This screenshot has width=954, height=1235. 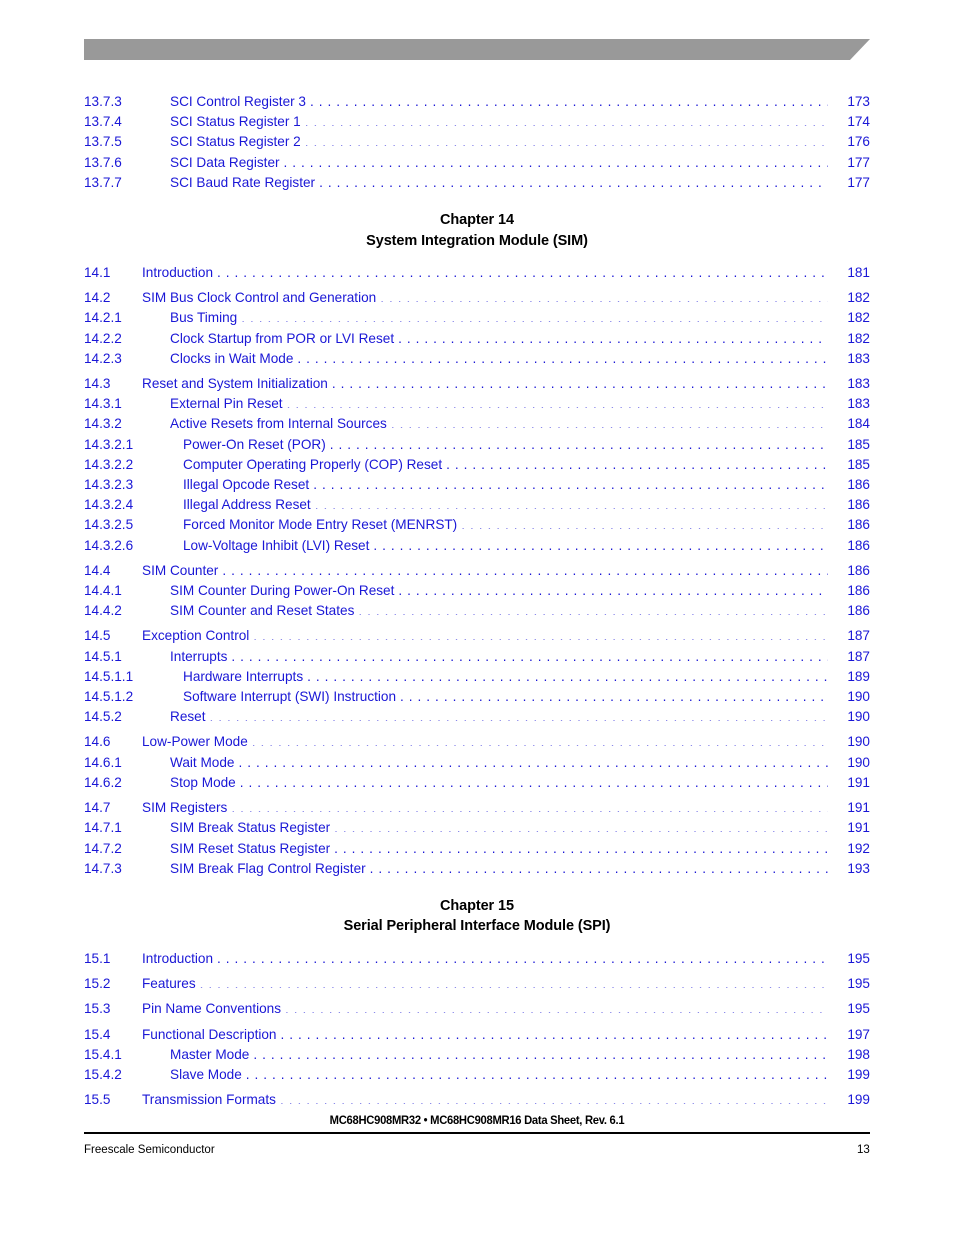 I want to click on toc-entry: 14.1 Introduction 181, so click(x=477, y=273).